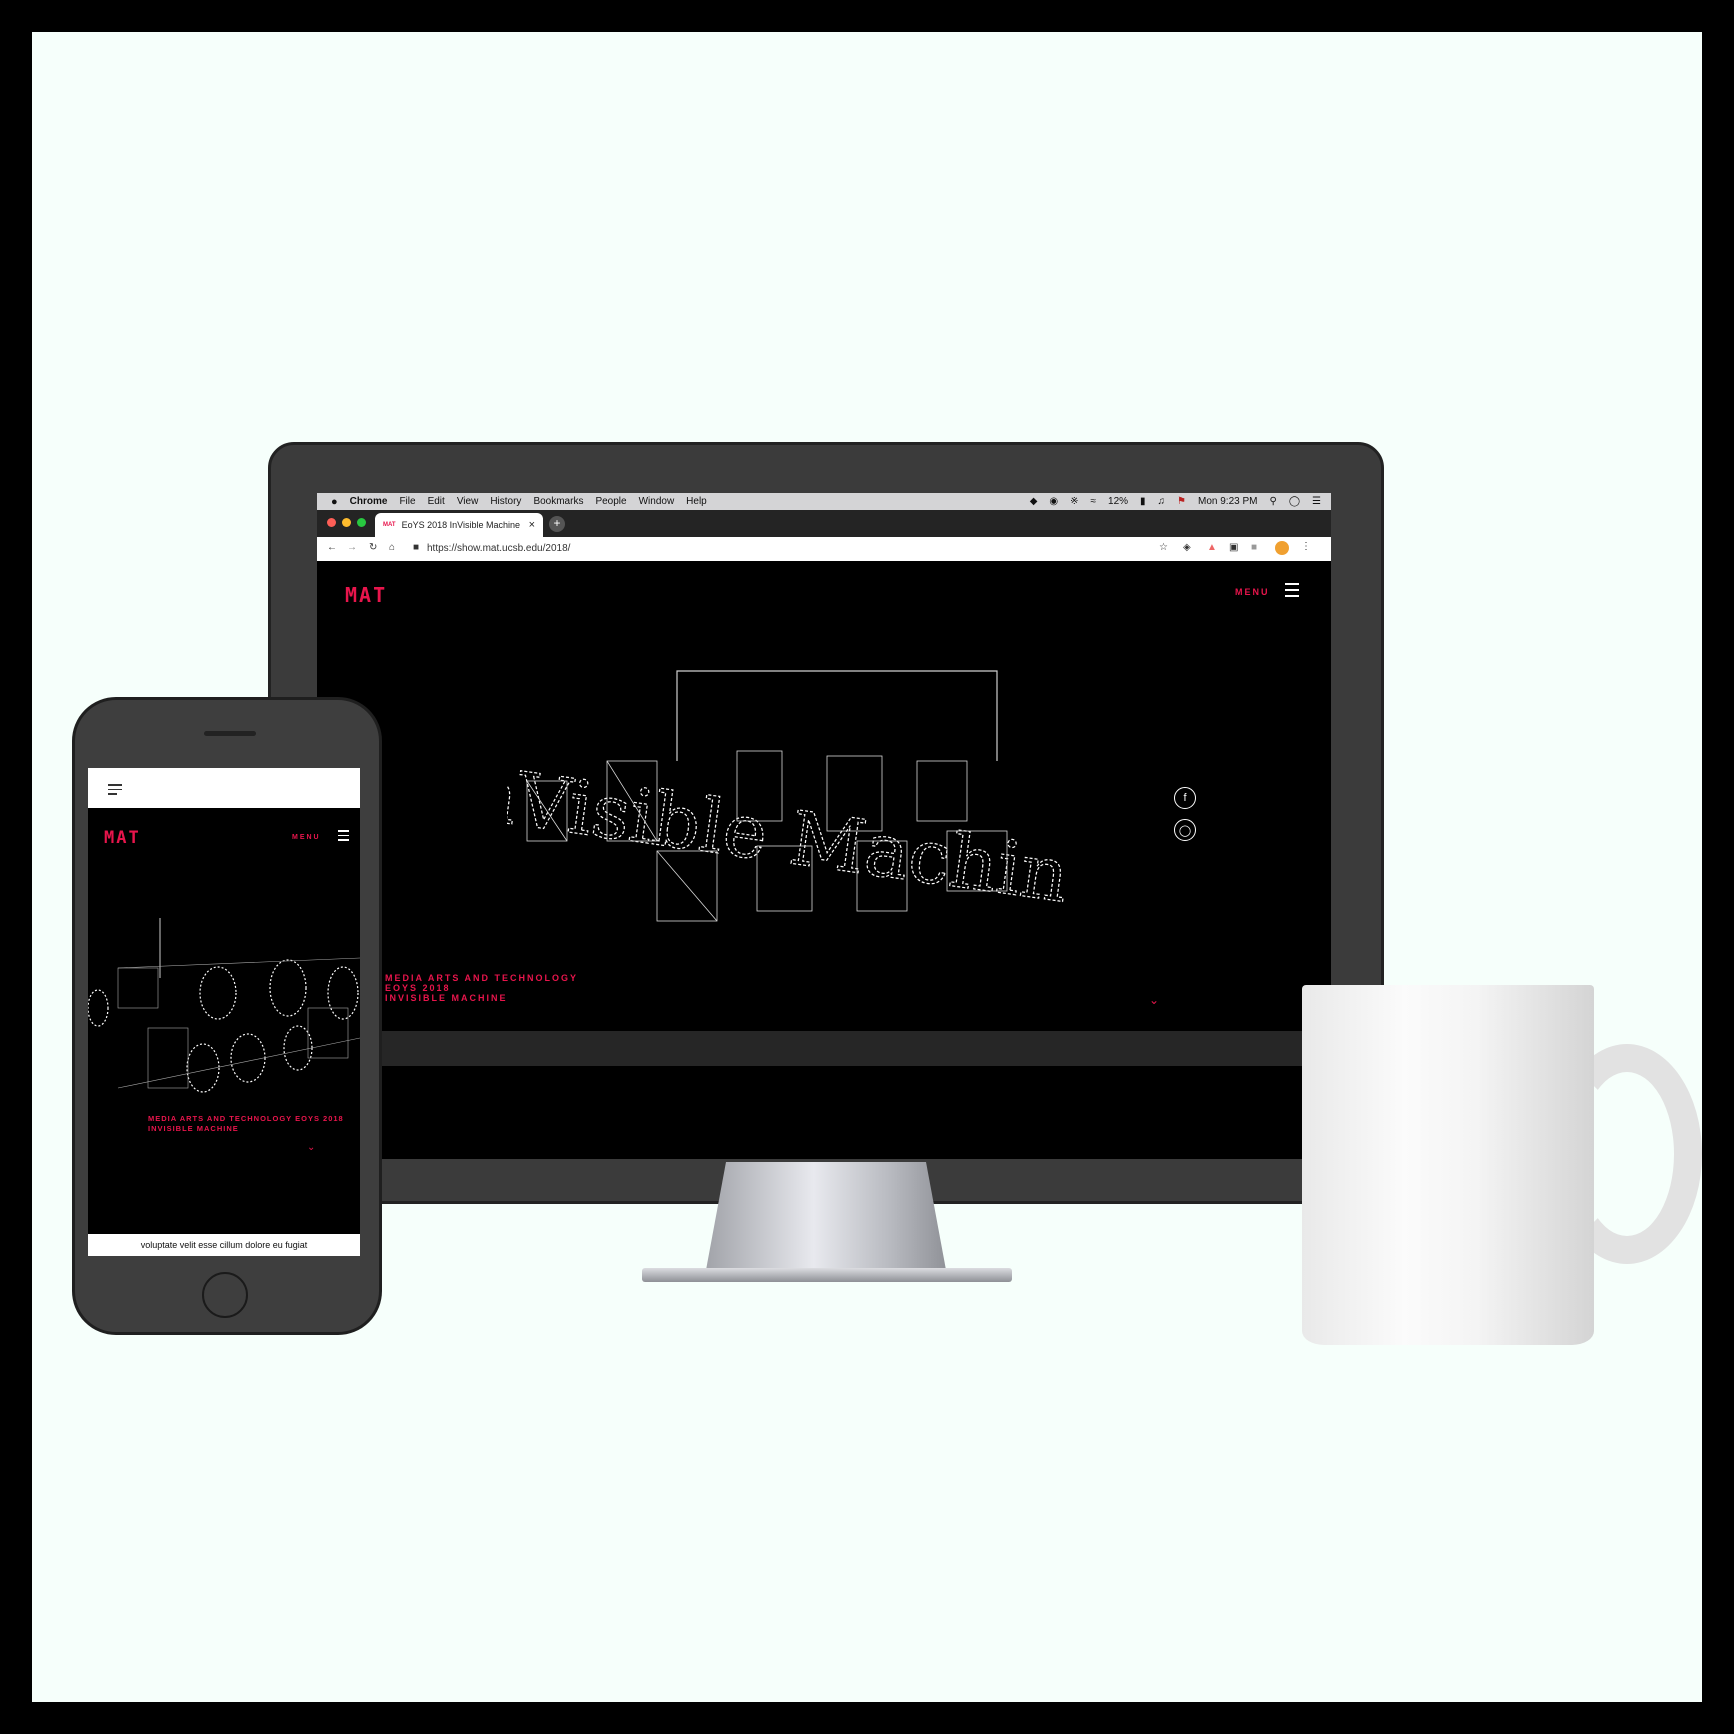 The height and width of the screenshot is (1734, 1734). I want to click on menu-history: History, so click(505, 501).